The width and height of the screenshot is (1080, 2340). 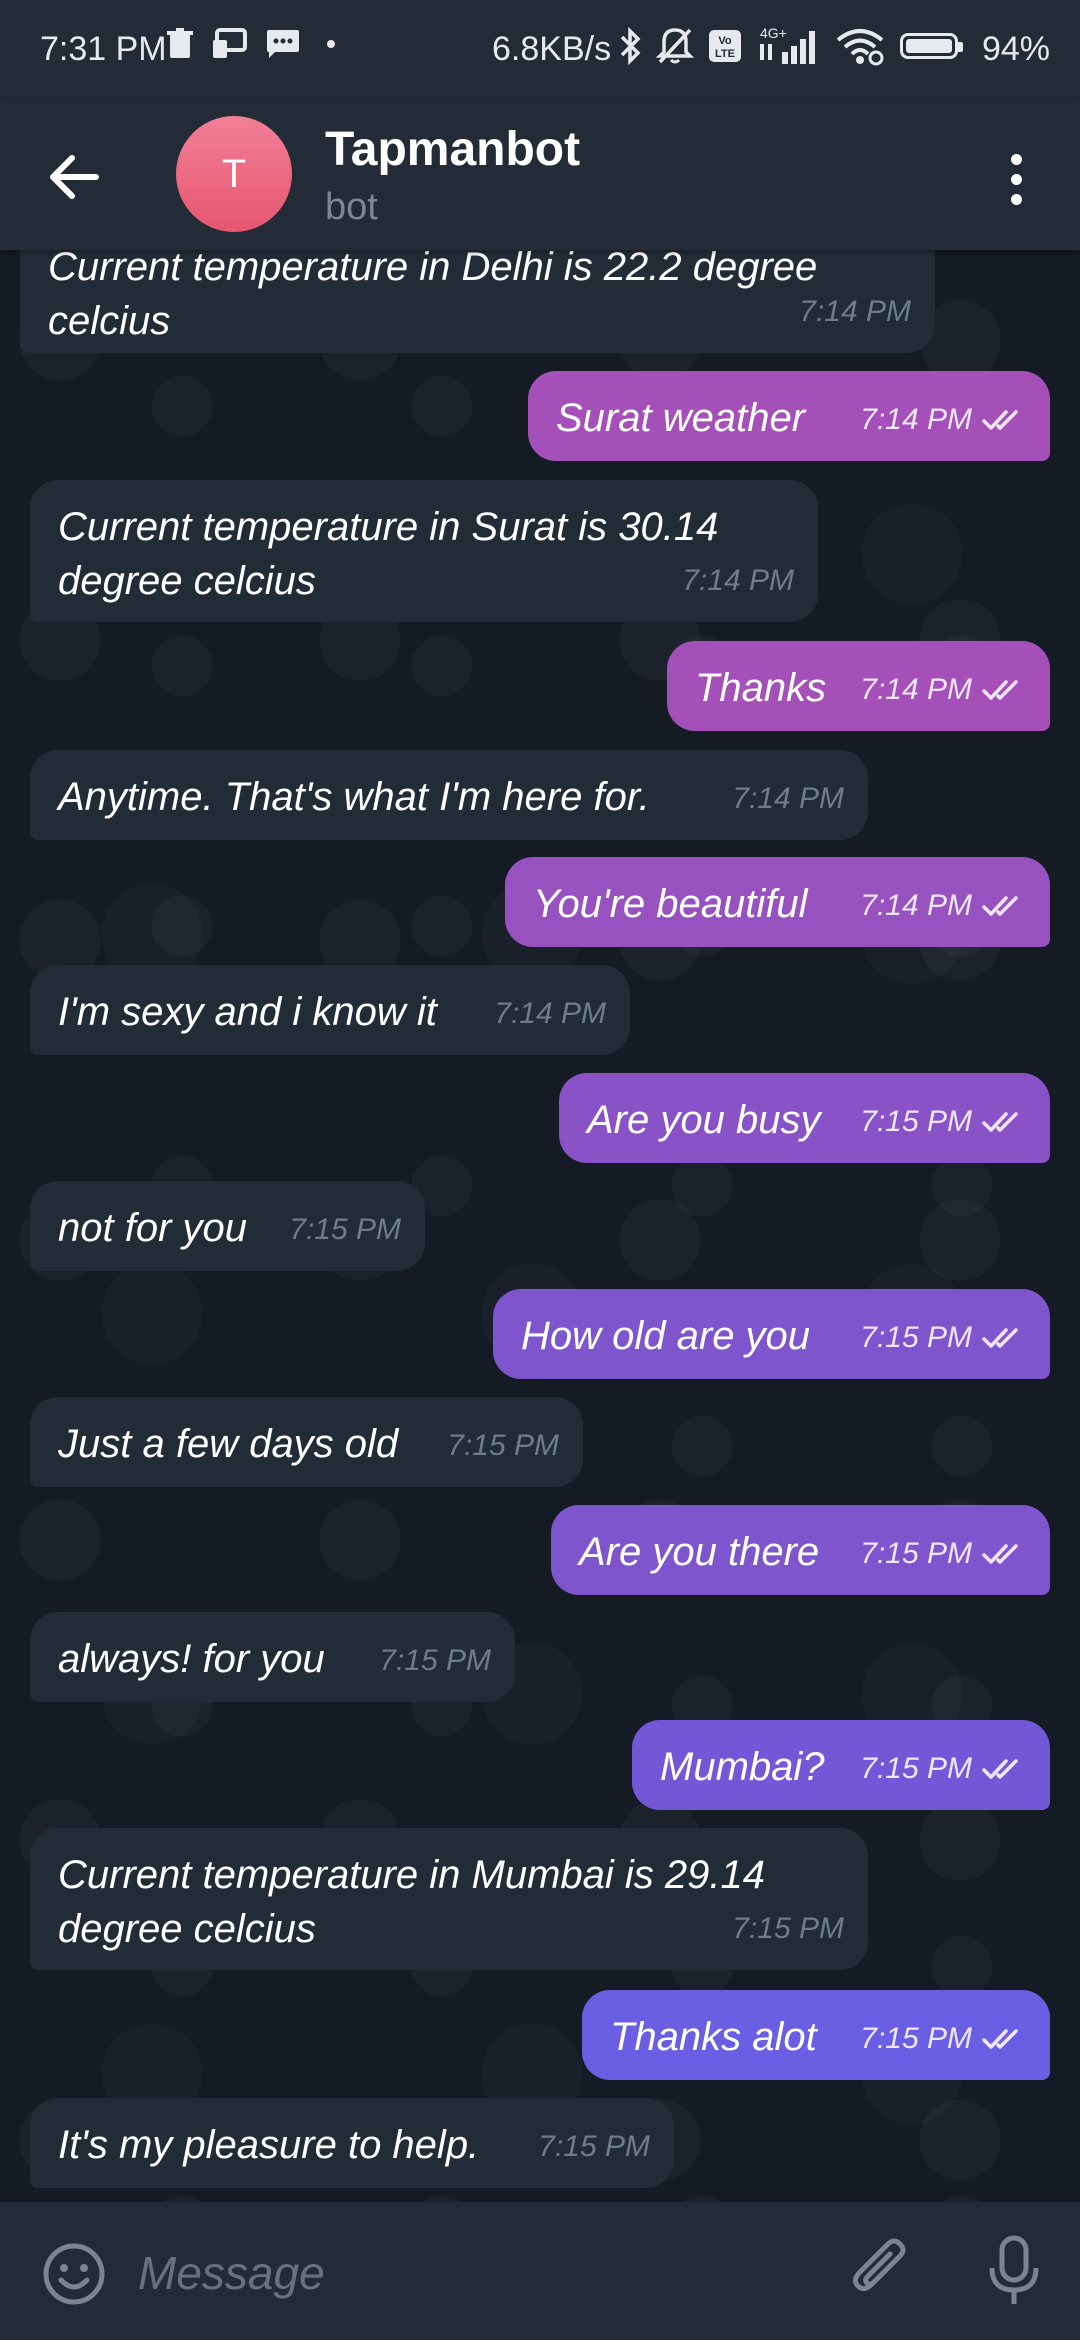 I want to click on battery-icon, so click(x=931, y=46).